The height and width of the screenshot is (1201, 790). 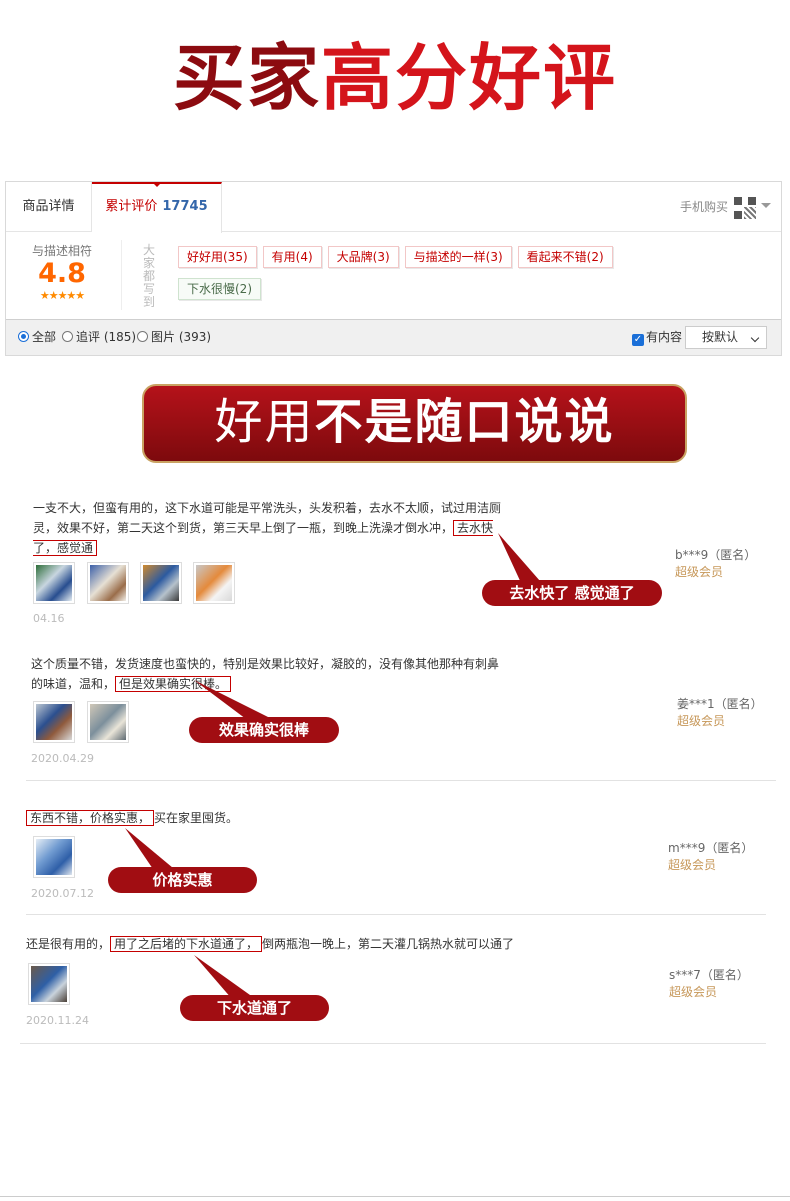 What do you see at coordinates (186, 944) in the screenshot?
I see `review-highlight: 用了之后堵的下水道通了，` at bounding box center [186, 944].